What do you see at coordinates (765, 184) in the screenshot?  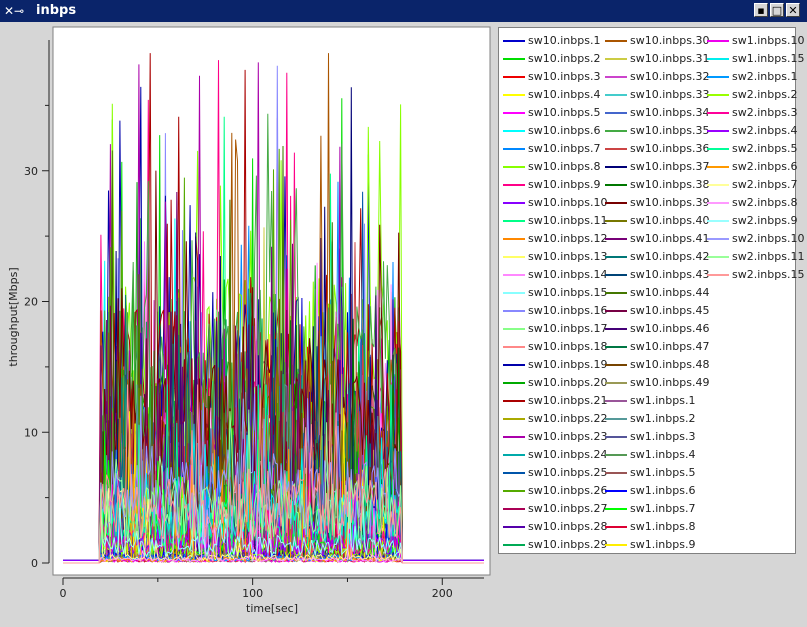 I see `legend-label: sw2.inbps.7` at bounding box center [765, 184].